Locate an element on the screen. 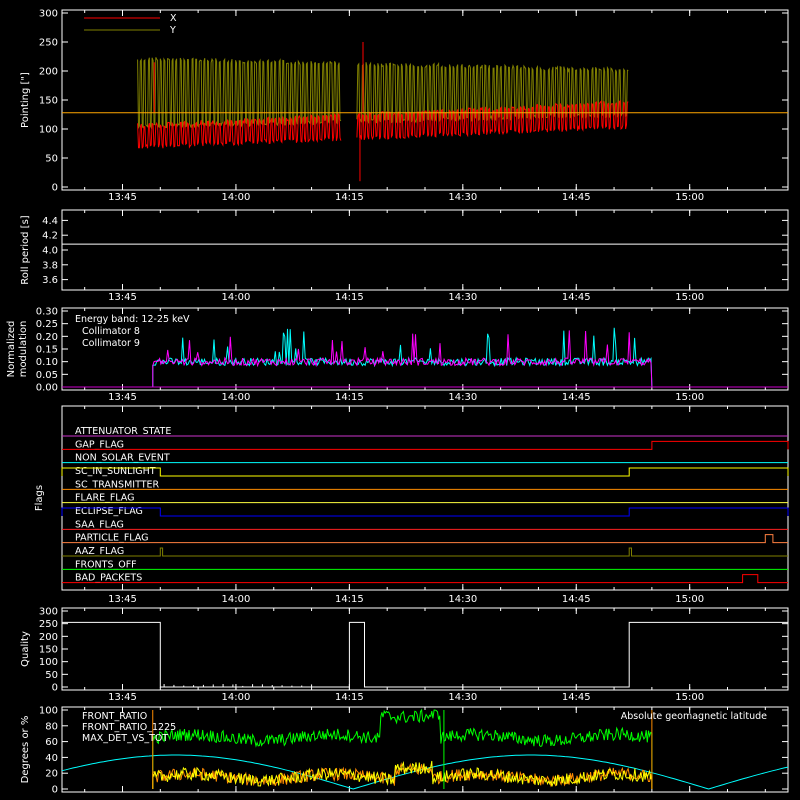 The image size is (800, 800). y-axis-title: Pointing ["] is located at coordinates (25, 100).